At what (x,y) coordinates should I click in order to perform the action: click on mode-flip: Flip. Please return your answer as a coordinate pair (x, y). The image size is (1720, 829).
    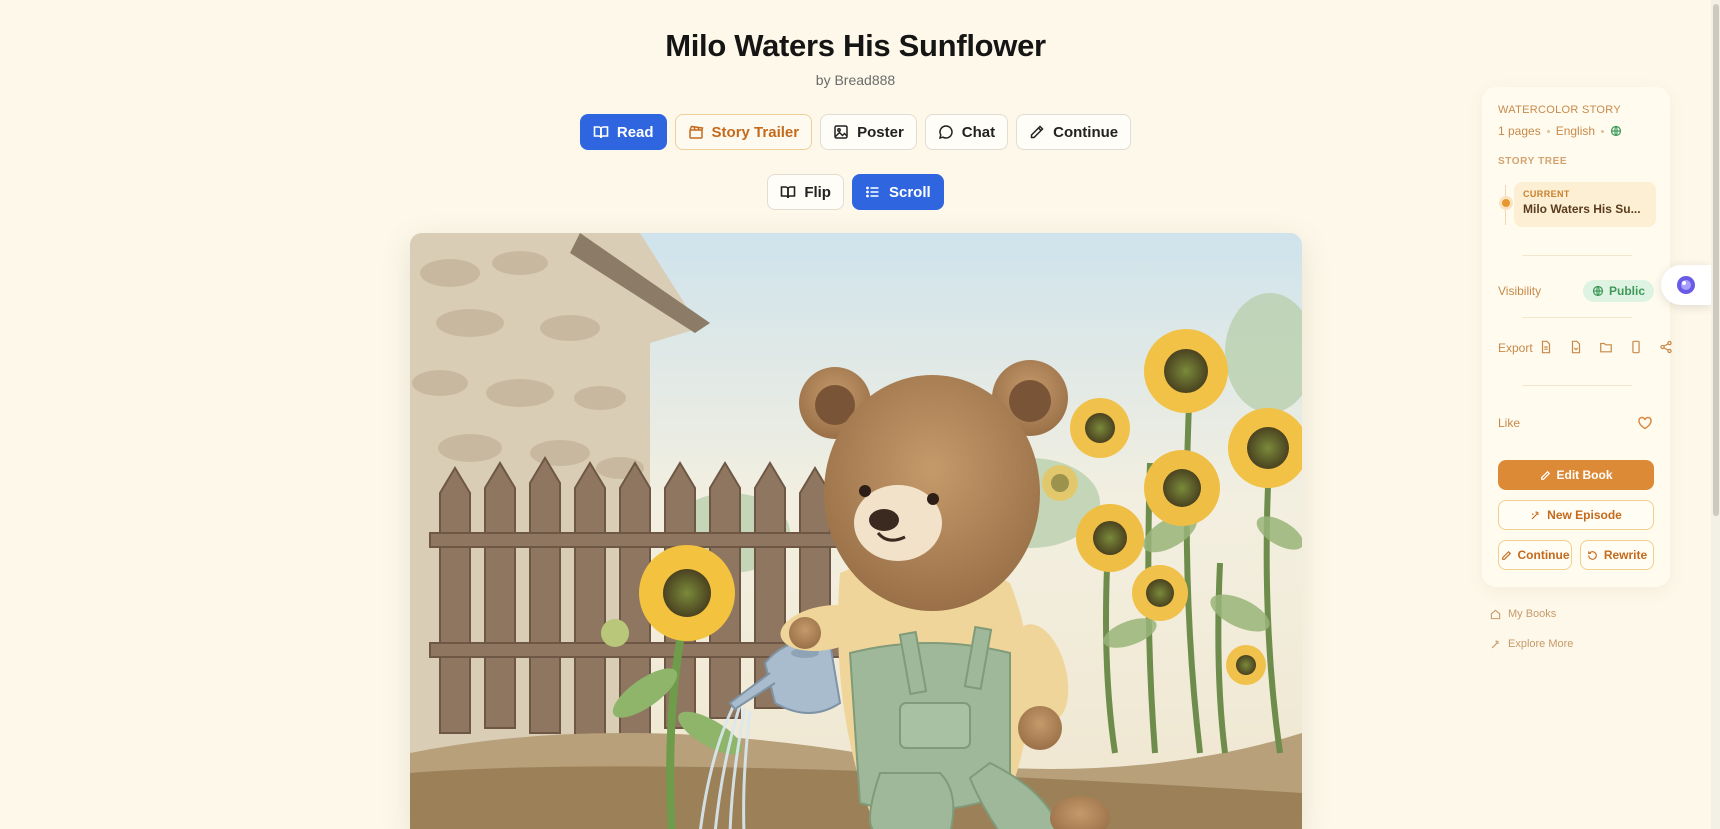
    Looking at the image, I should click on (805, 192).